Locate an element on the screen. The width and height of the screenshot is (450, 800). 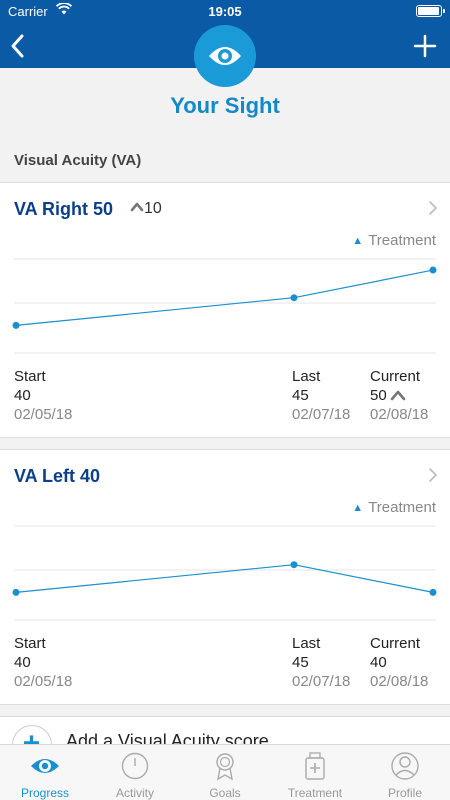
va-left-chart is located at coordinates (224, 573).